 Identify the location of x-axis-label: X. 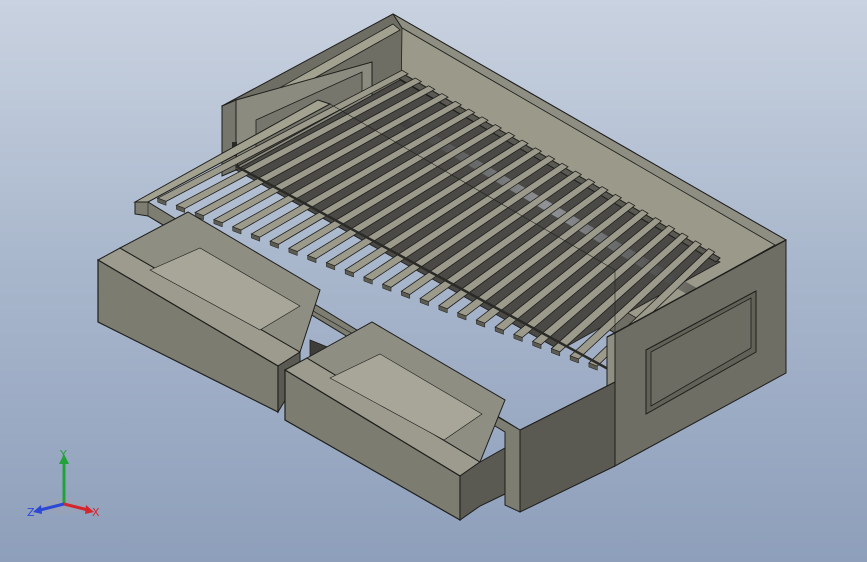
(96, 512).